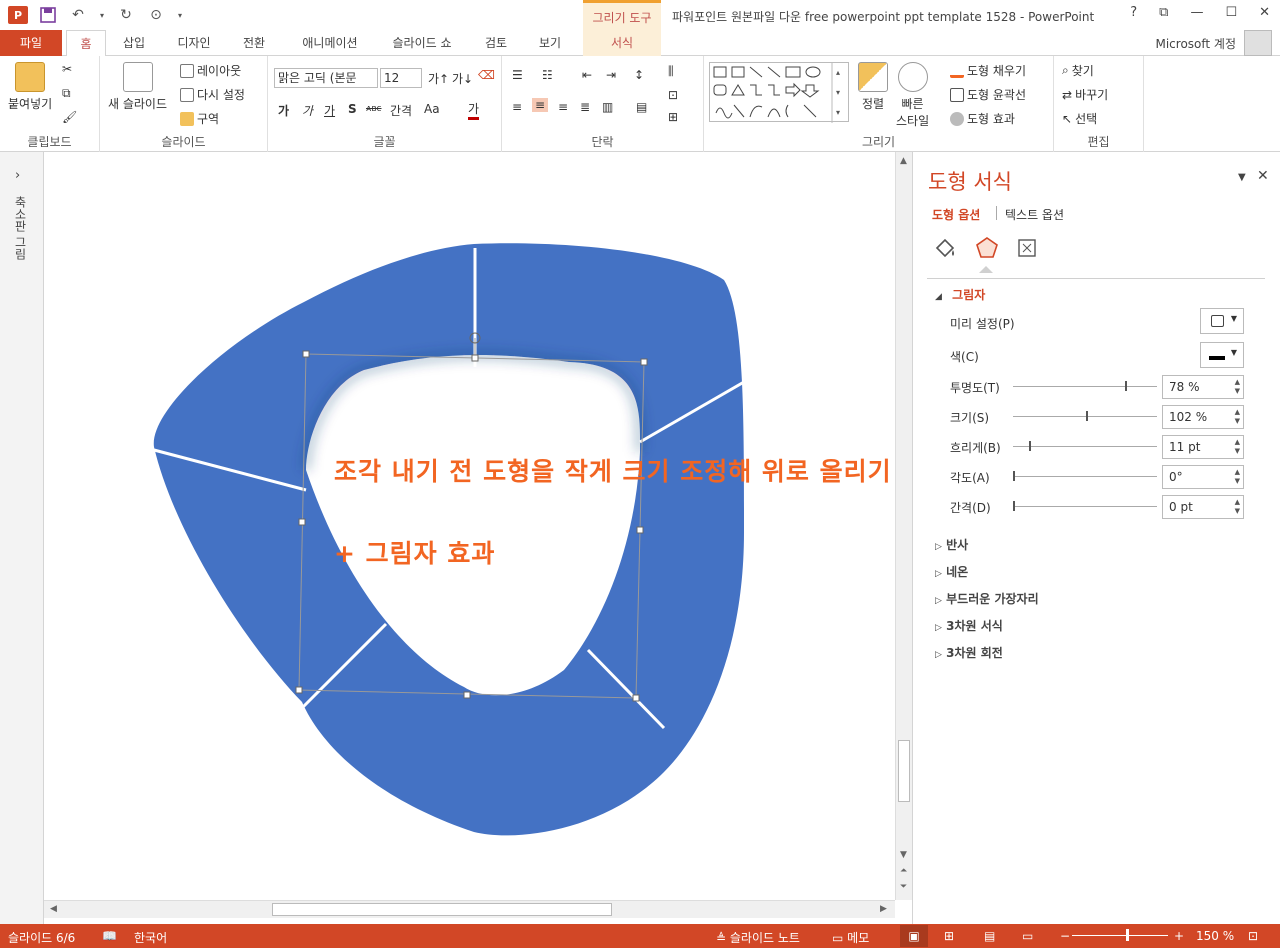 The height and width of the screenshot is (948, 1280). Describe the element at coordinates (194, 43) in the screenshot. I see `tab-design: 디자인` at that location.